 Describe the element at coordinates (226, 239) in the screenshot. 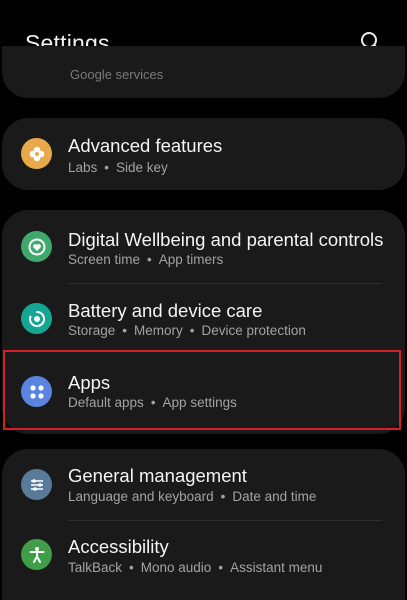

I see `item-title: Digital Wellbeing and parental controls` at that location.